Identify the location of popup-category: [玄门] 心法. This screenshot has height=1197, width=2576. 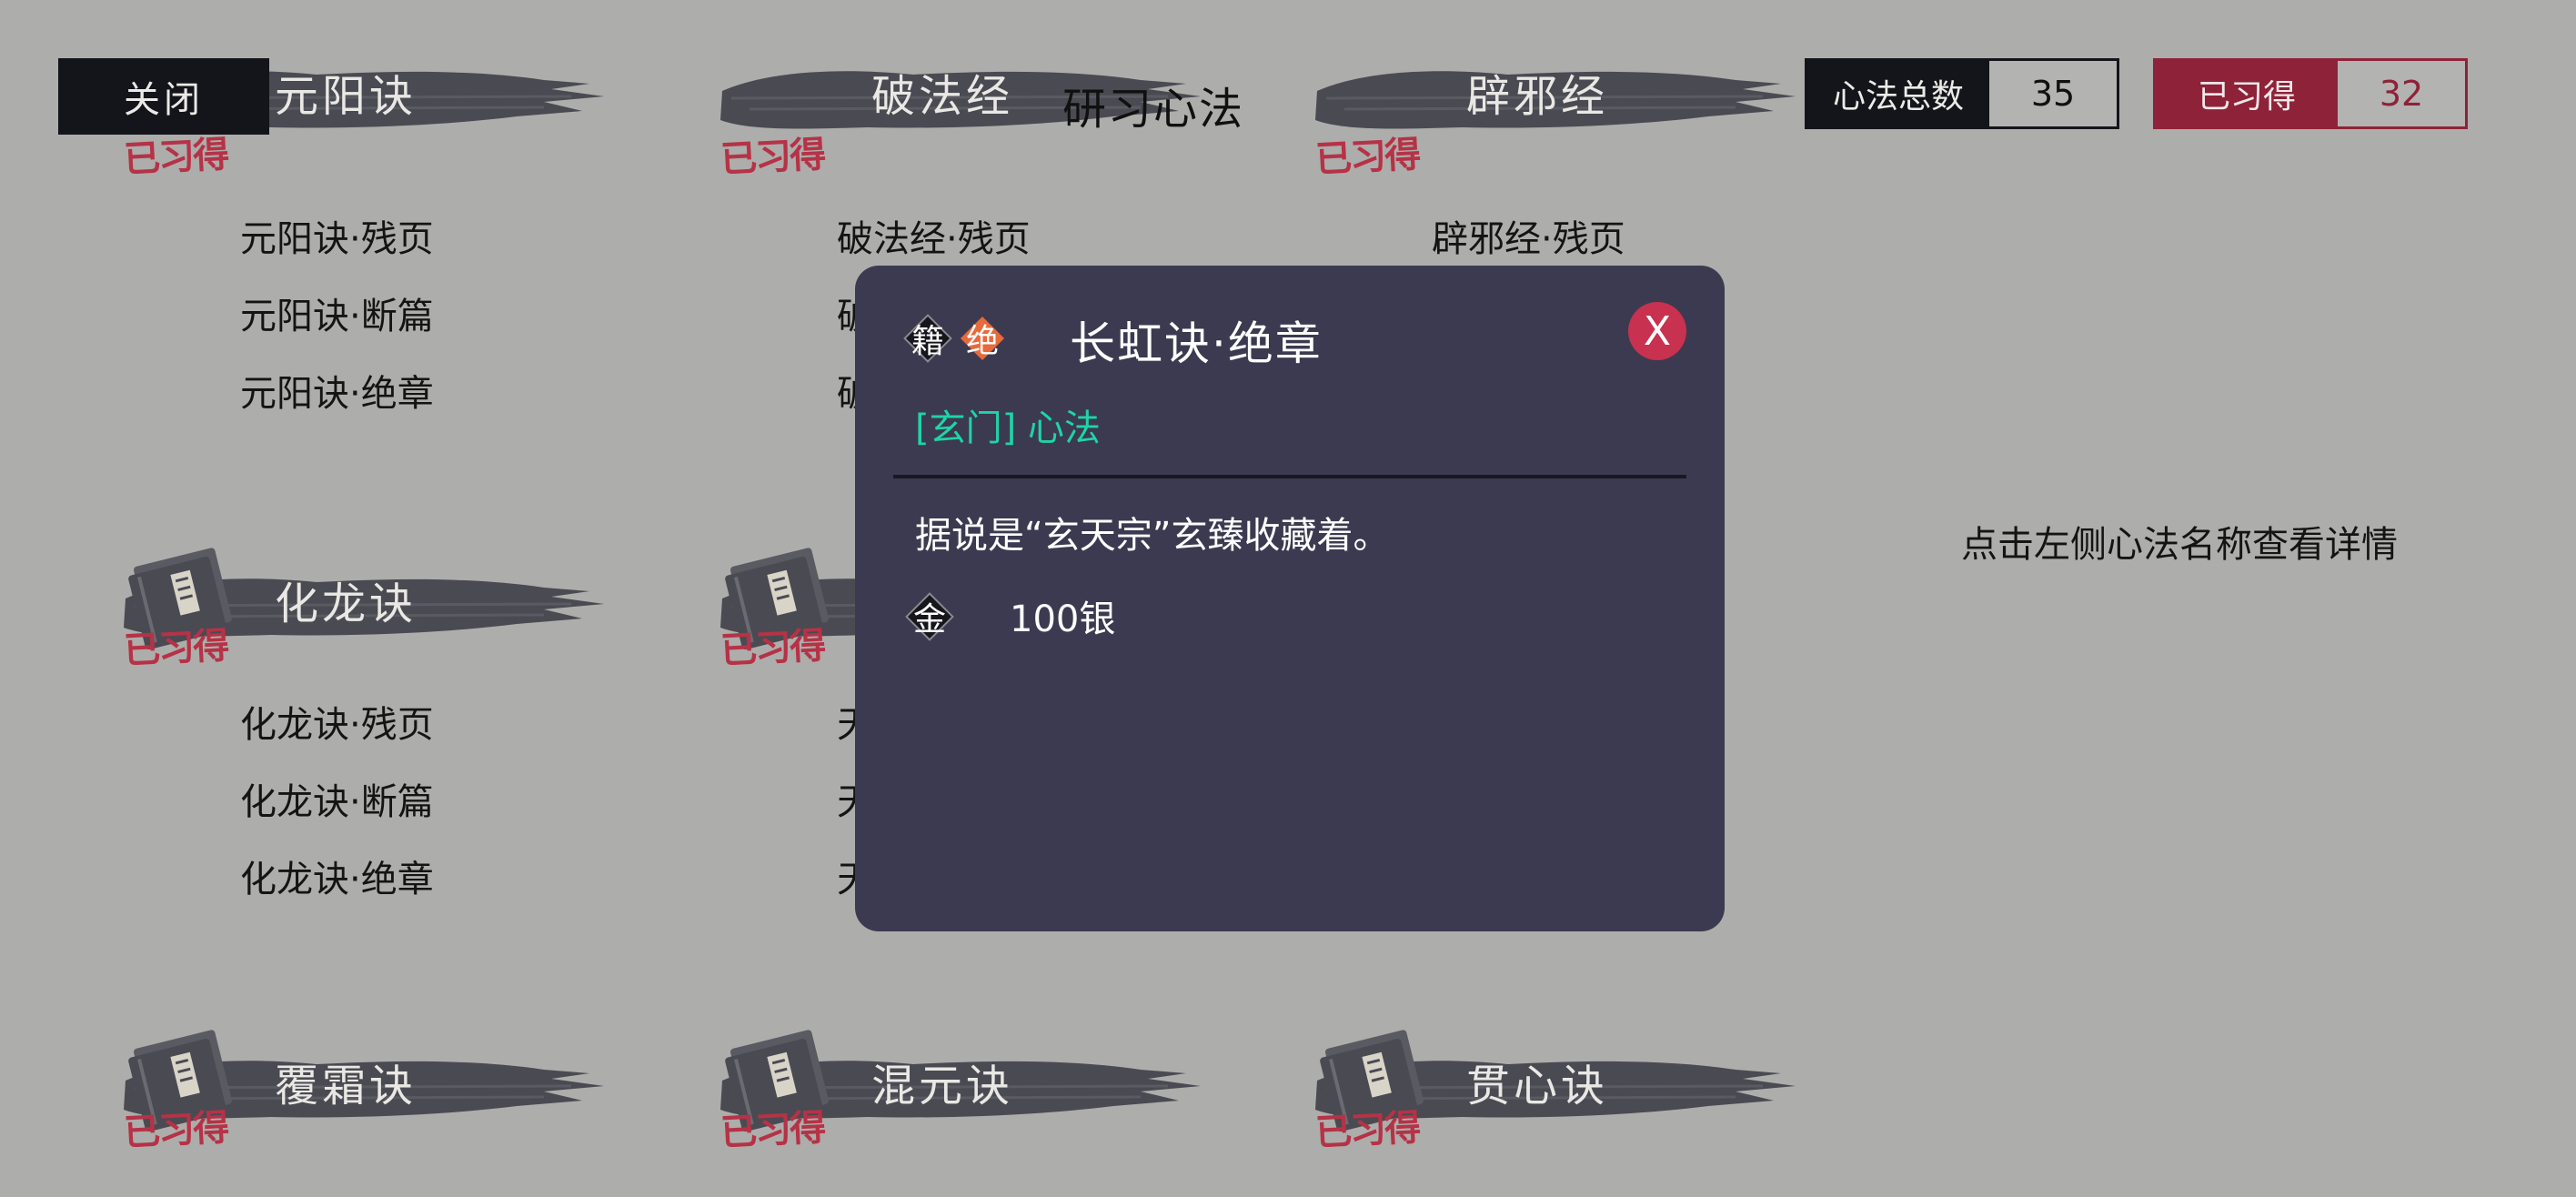
(1008, 428).